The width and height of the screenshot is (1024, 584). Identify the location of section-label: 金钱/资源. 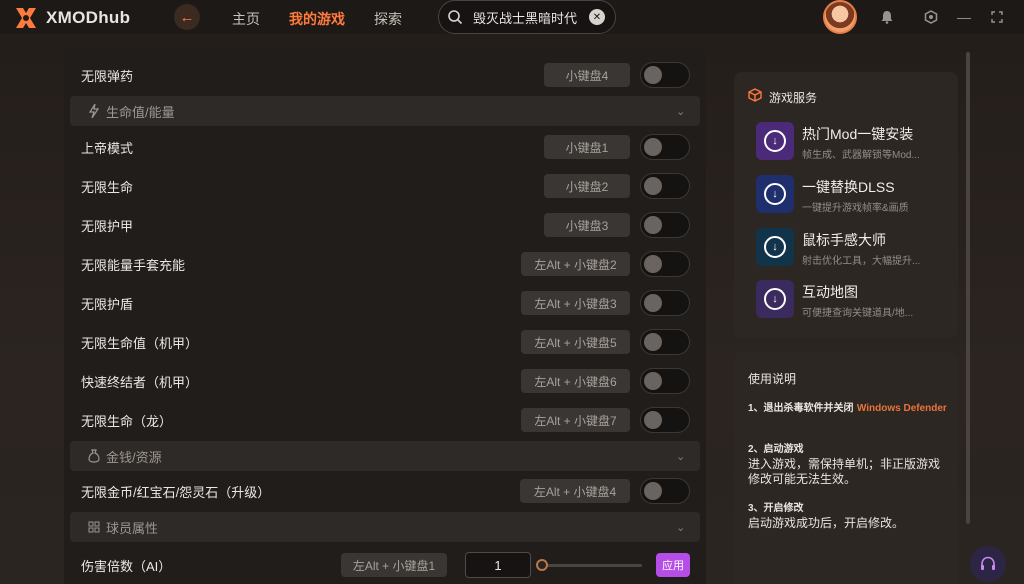
(134, 457).